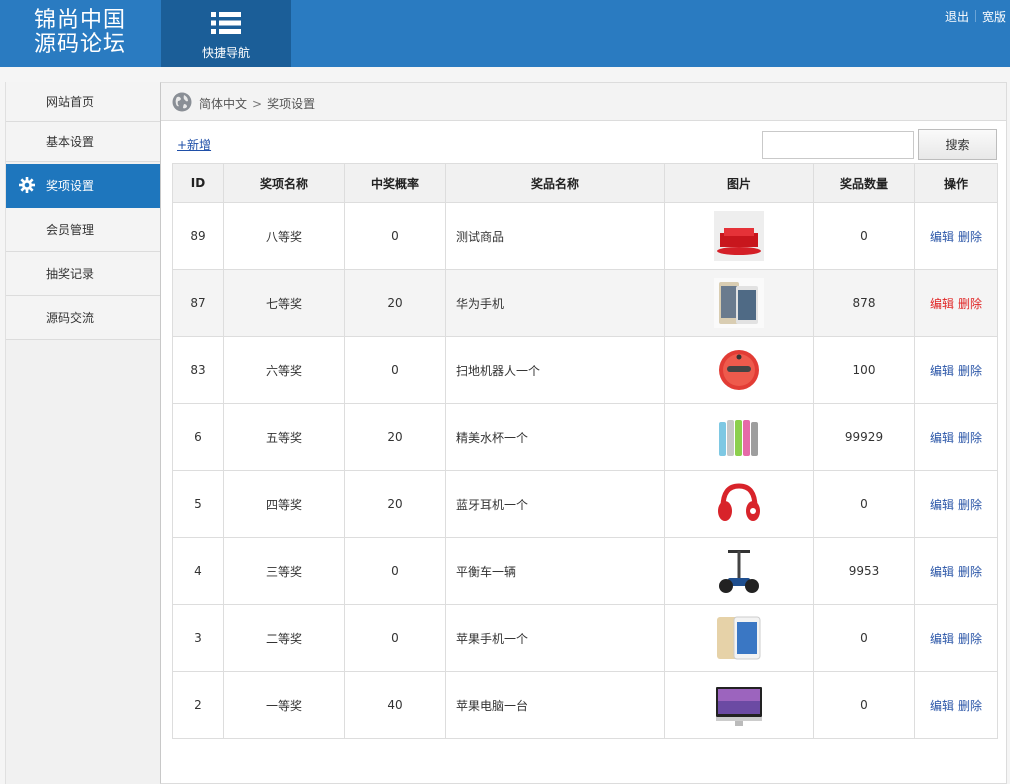 The width and height of the screenshot is (1010, 784). I want to click on logo-line-1: 锦尚中国, so click(80, 20).